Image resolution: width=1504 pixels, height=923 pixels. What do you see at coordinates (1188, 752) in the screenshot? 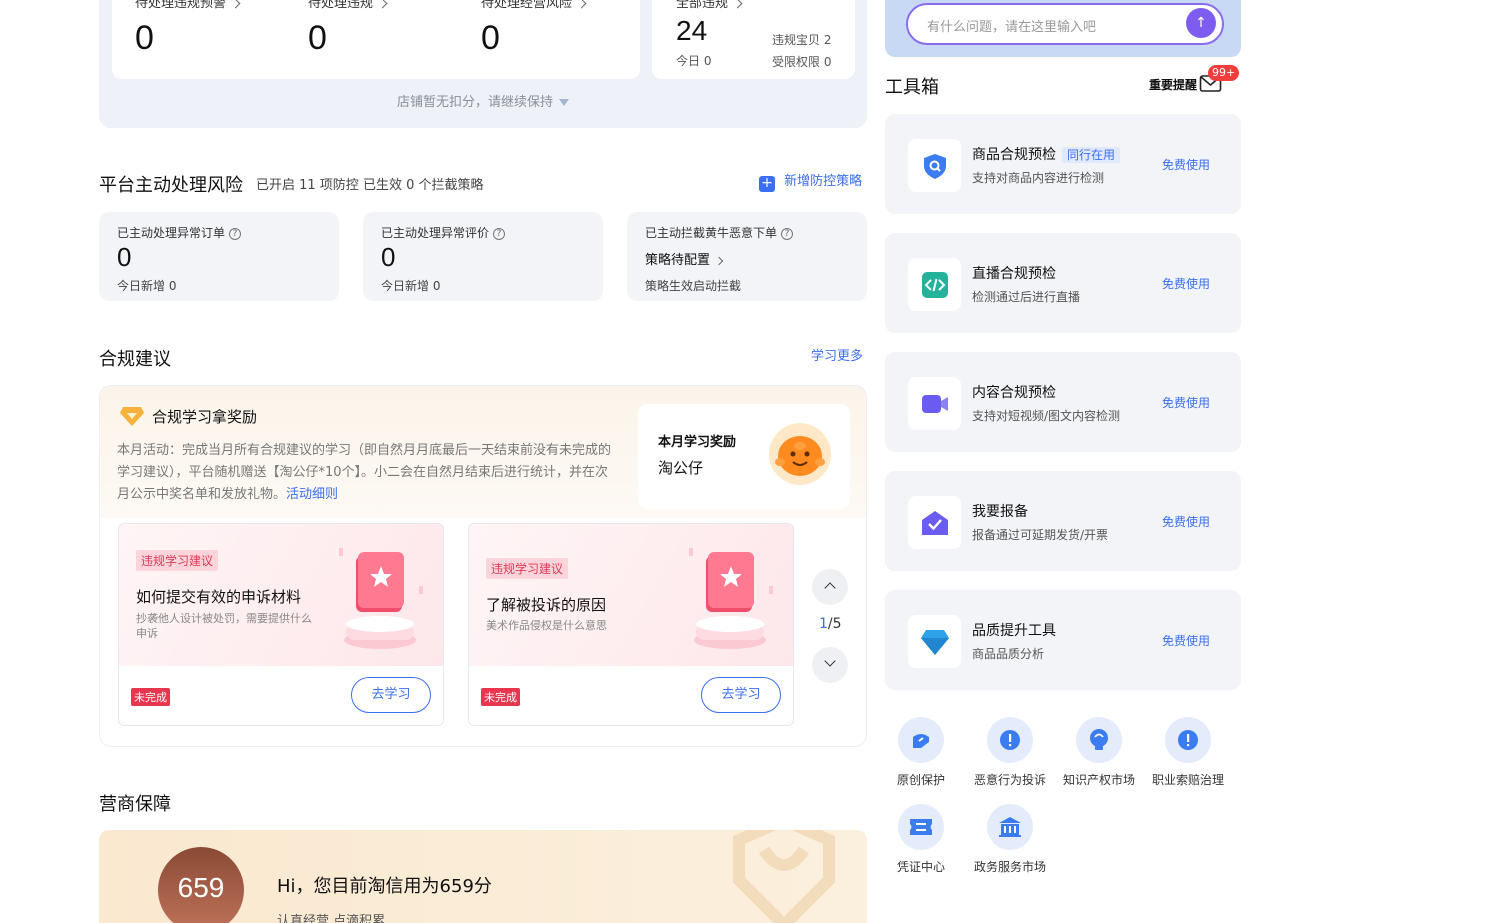
I see `quick-link-claim-governance: 职业索赔治理` at bounding box center [1188, 752].